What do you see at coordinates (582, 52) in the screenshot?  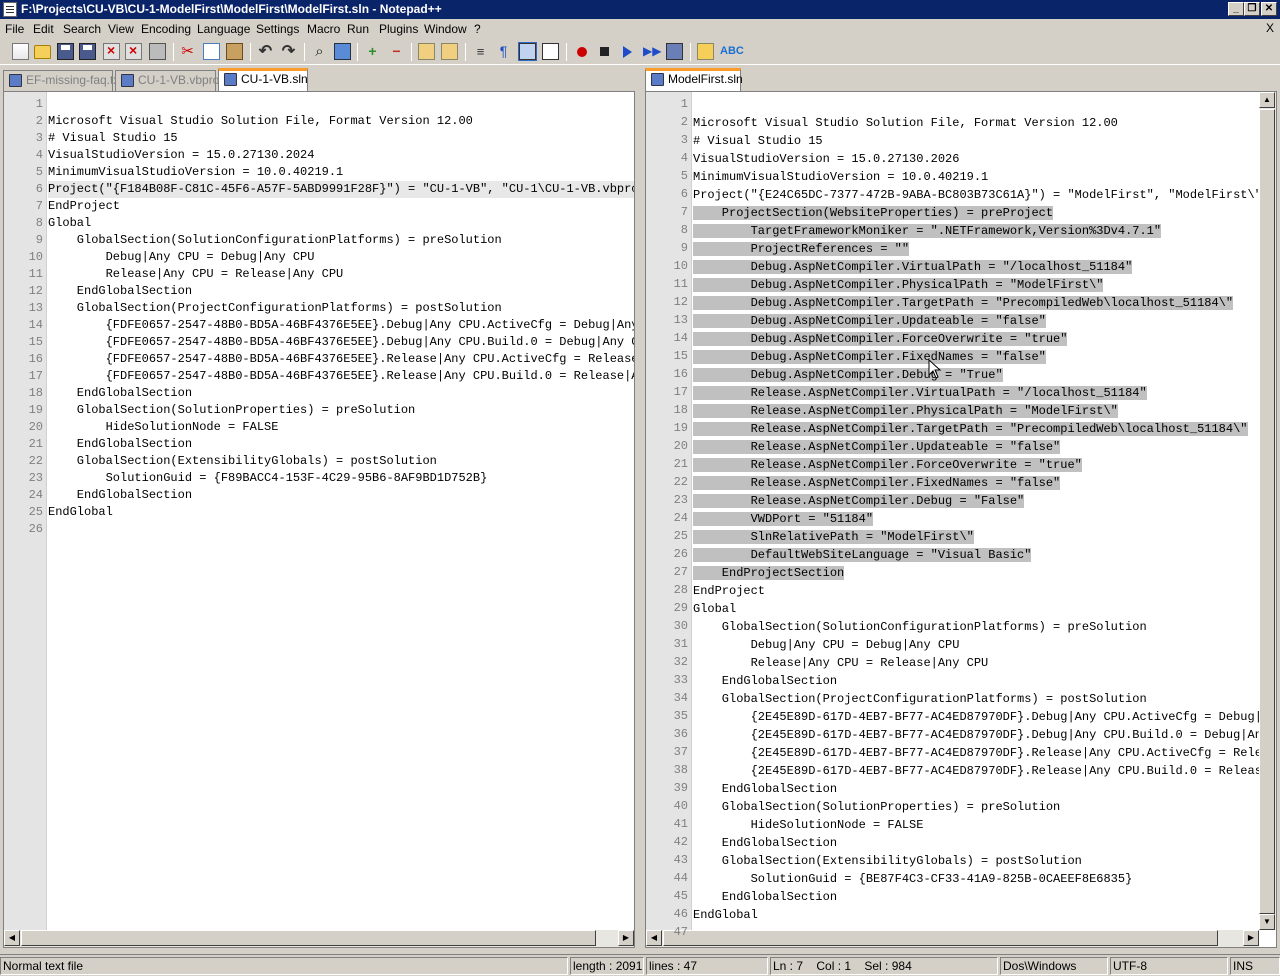 I see `record-macro-icon` at bounding box center [582, 52].